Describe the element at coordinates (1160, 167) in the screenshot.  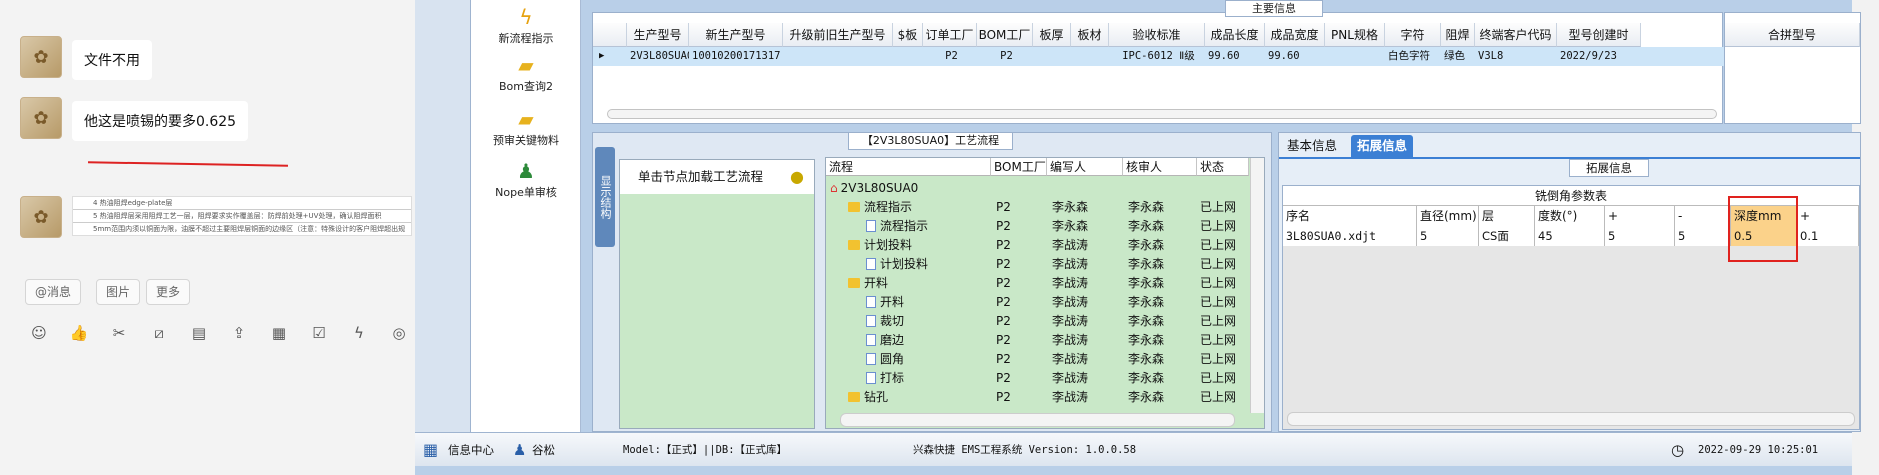
I see `column-header: 核审人` at that location.